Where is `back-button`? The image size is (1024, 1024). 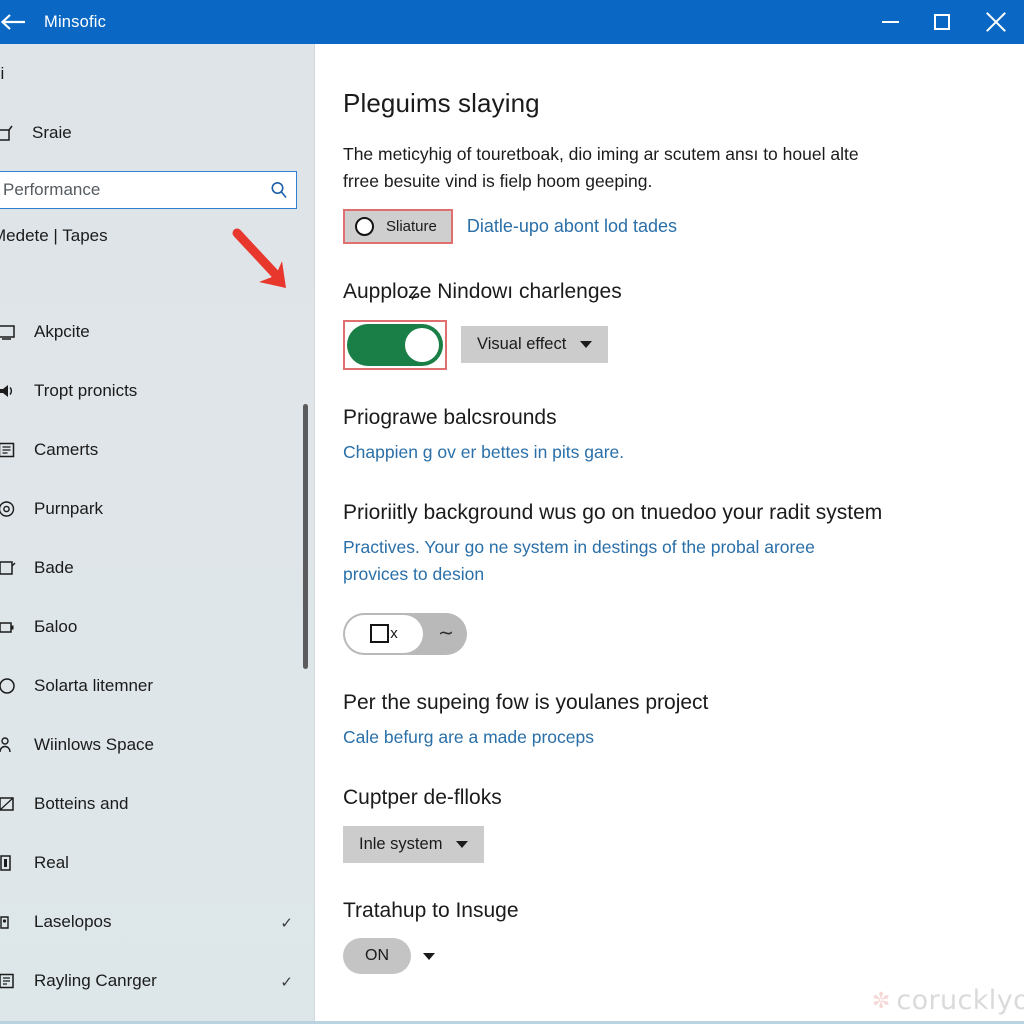
back-button is located at coordinates (18, 22).